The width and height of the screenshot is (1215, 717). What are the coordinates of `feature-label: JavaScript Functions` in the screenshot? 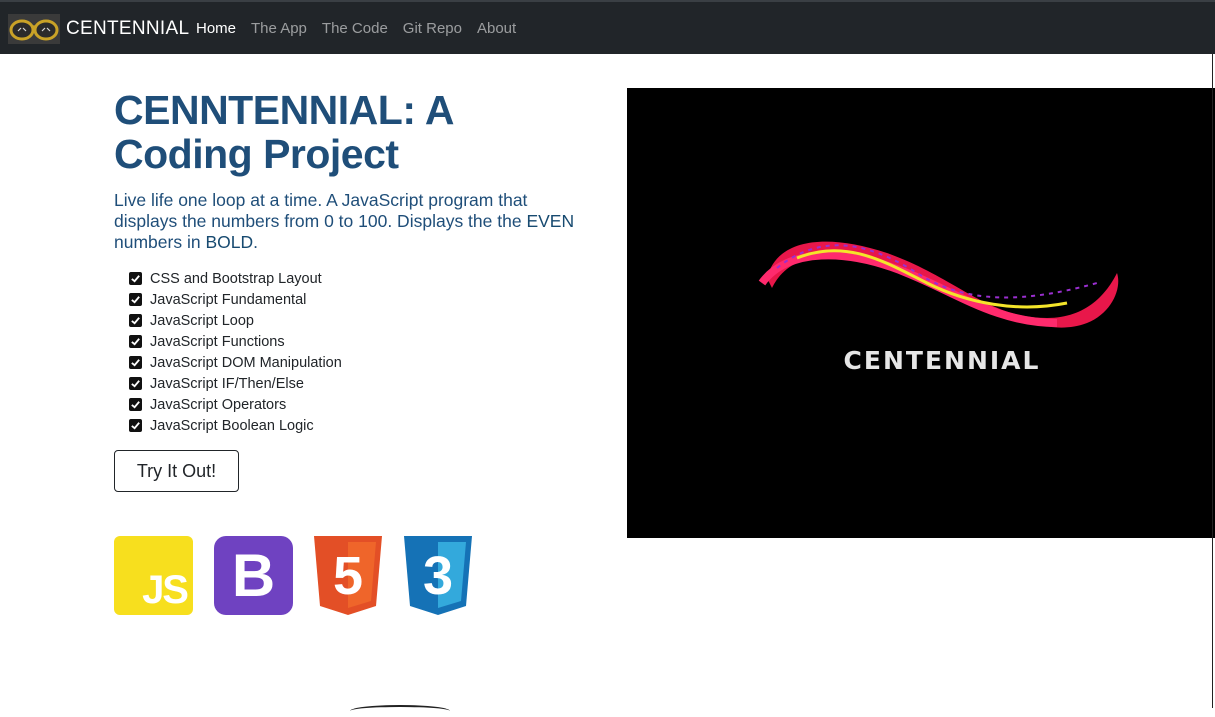 It's located at (217, 341).